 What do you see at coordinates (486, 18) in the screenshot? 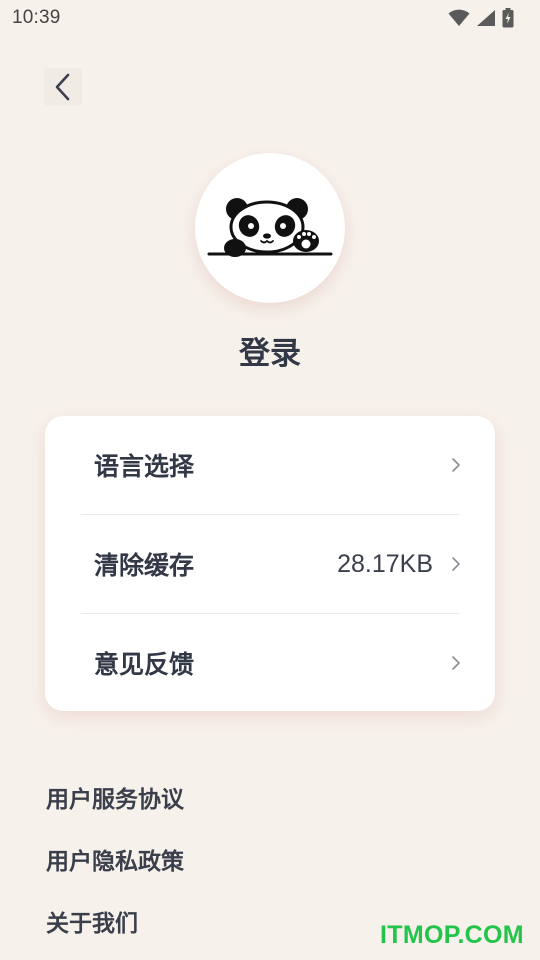
I see `signal-icon` at bounding box center [486, 18].